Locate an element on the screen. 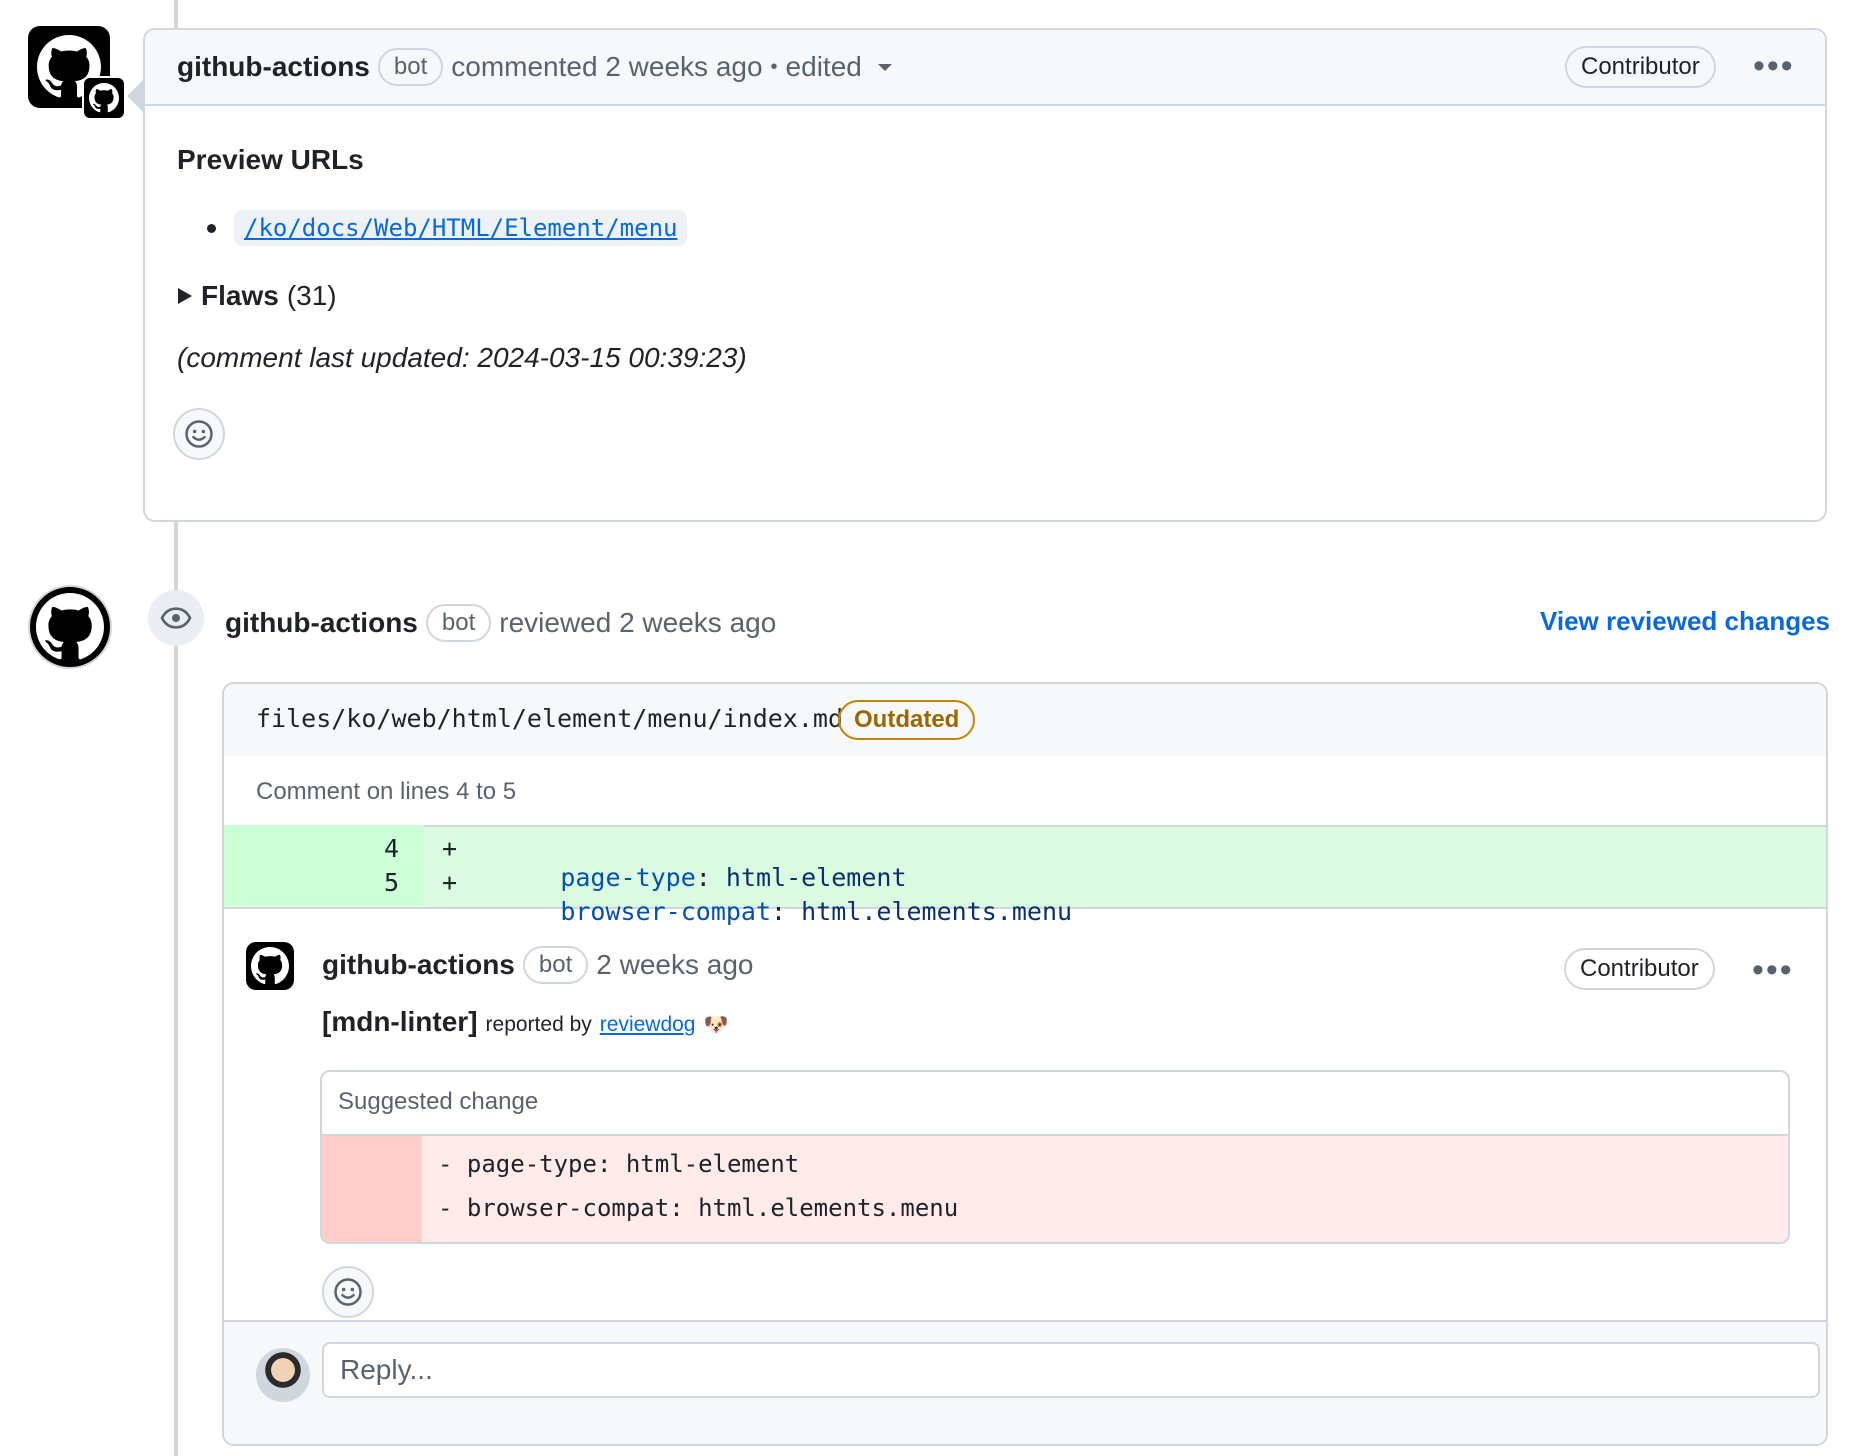 This screenshot has height=1456, width=1854. flaws-summary: Flaws (31) is located at coordinates (257, 296).